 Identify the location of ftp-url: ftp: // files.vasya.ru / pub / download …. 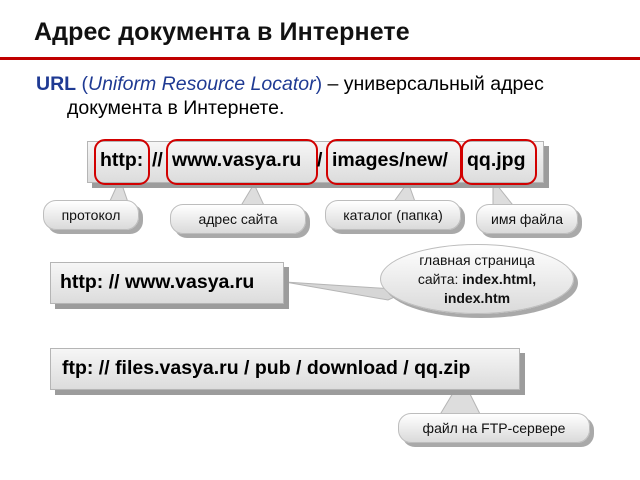
(266, 368).